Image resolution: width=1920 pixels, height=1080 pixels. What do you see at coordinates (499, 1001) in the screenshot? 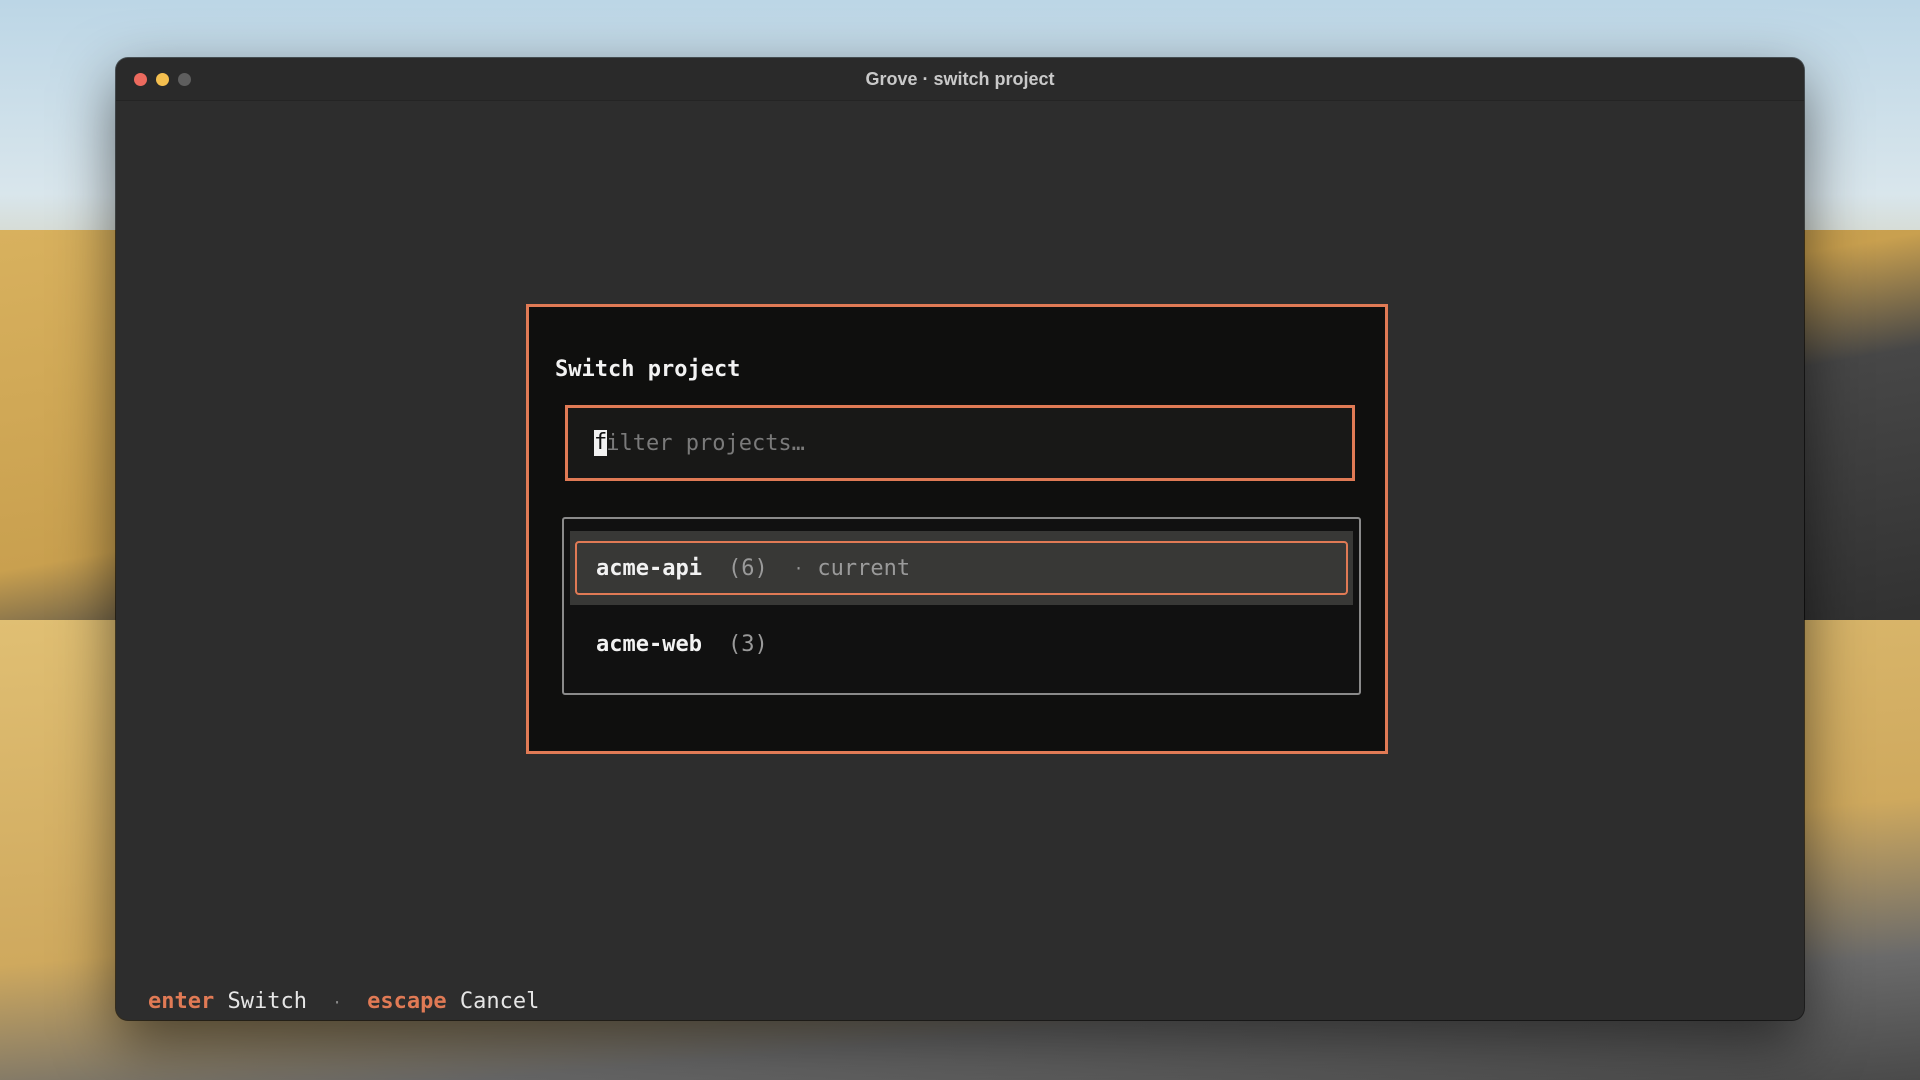
I see `escape-action-label: Cancel` at bounding box center [499, 1001].